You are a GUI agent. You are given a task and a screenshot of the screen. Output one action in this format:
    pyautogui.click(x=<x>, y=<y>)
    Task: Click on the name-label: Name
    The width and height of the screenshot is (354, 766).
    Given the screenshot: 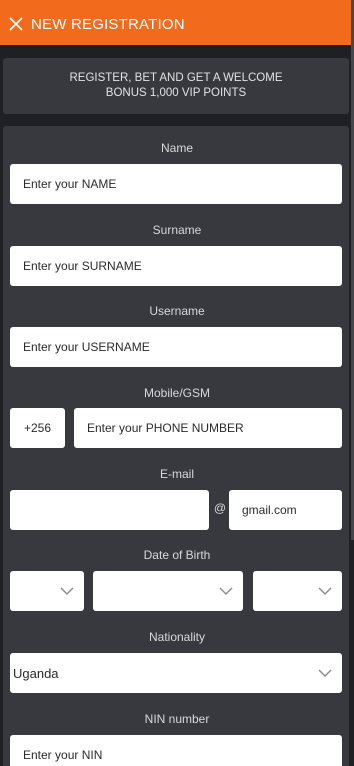 What is the action you would take?
    pyautogui.click(x=176, y=148)
    